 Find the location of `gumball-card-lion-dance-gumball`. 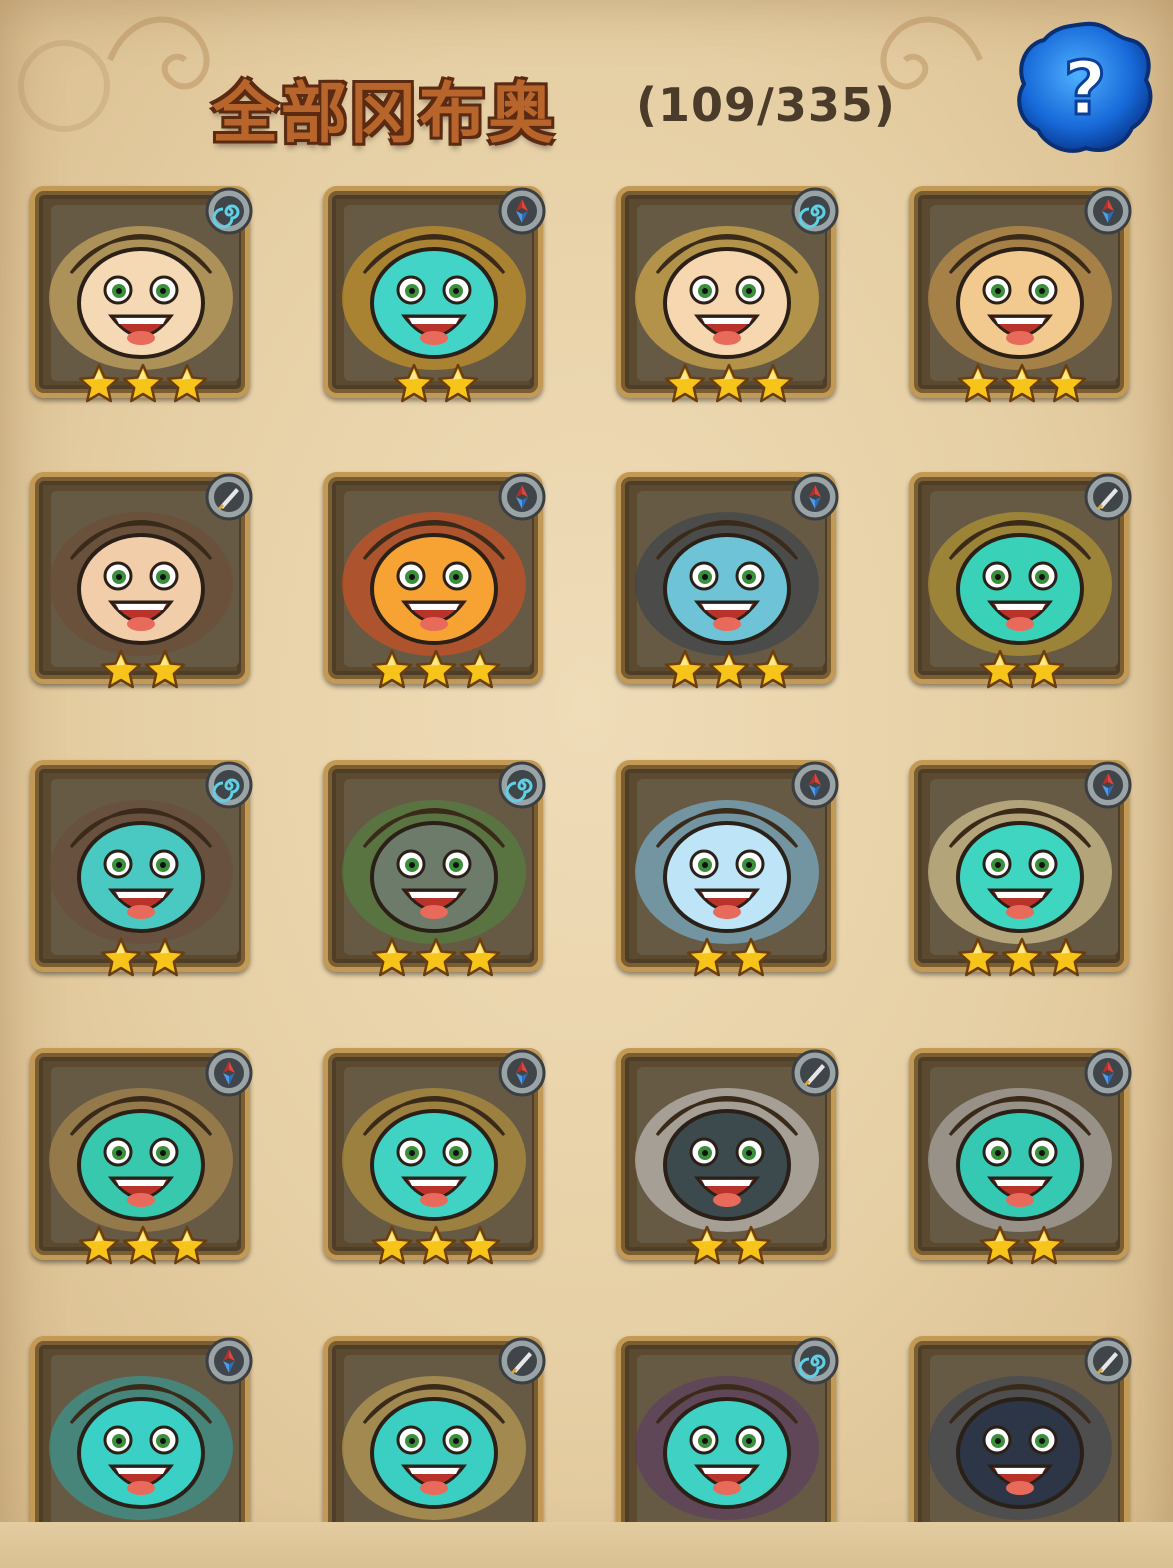

gumball-card-lion-dance-gumball is located at coordinates (436, 585).